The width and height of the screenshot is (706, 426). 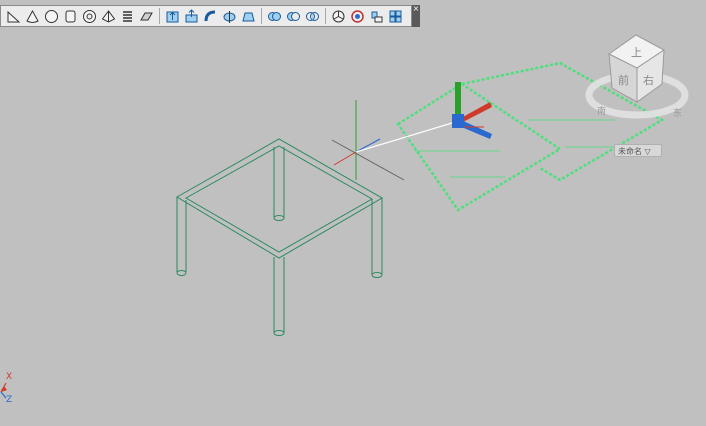 What do you see at coordinates (638, 150) in the screenshot?
I see `wcs-menu: 未命名 ▽` at bounding box center [638, 150].